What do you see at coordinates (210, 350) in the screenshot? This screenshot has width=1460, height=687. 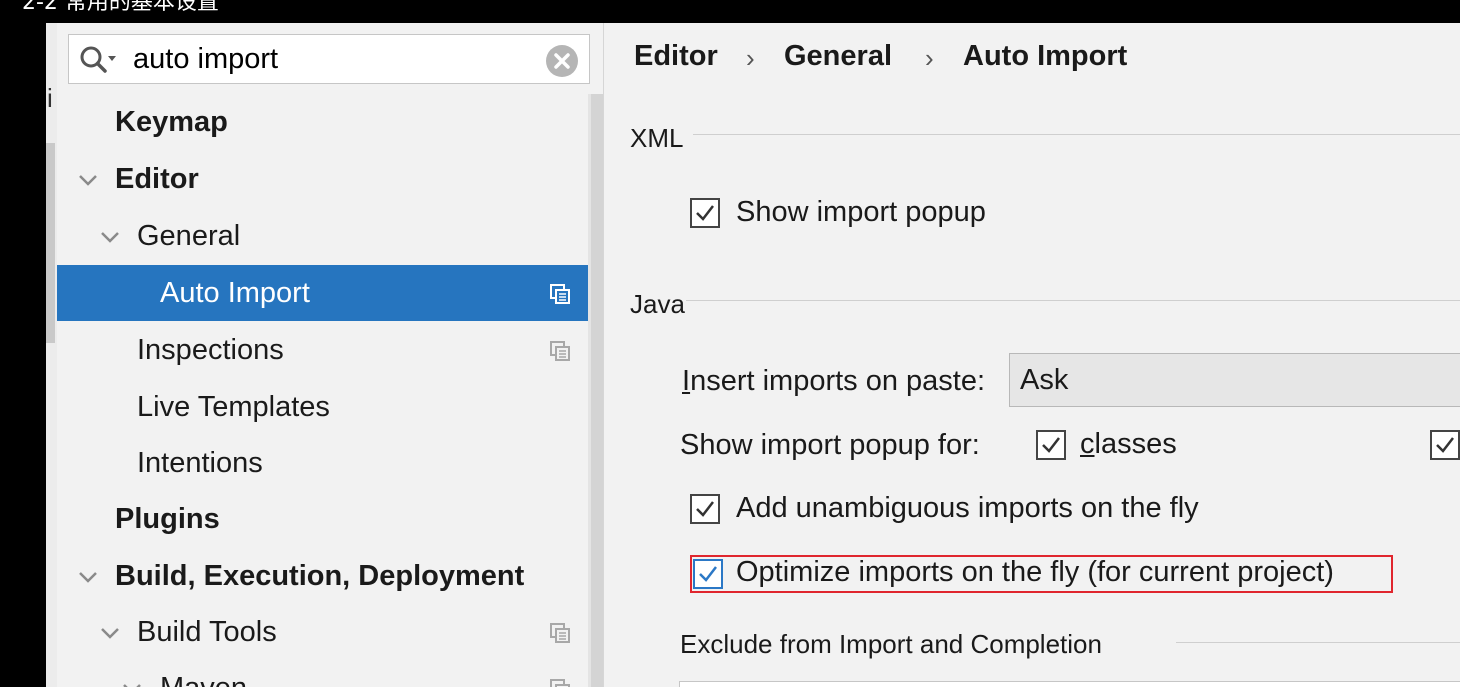 I see `tree-item-label: Inspections` at bounding box center [210, 350].